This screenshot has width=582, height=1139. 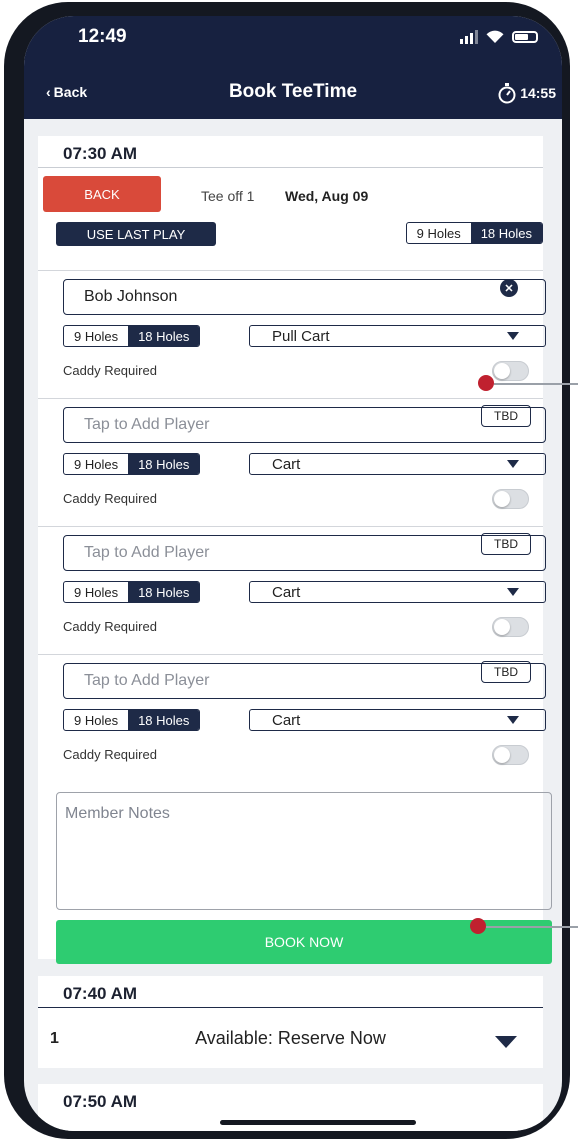 I want to click on member-notes-field: Member Notes, so click(x=304, y=851).